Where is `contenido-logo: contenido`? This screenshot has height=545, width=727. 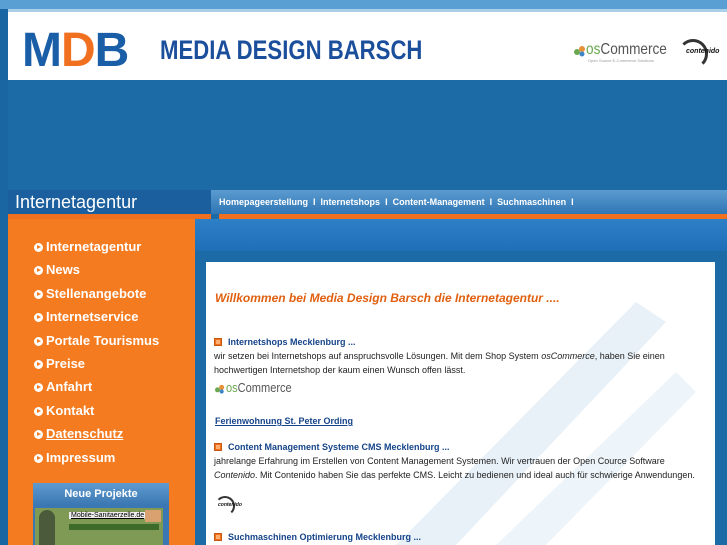
contenido-logo: contenido is located at coordinates (698, 54).